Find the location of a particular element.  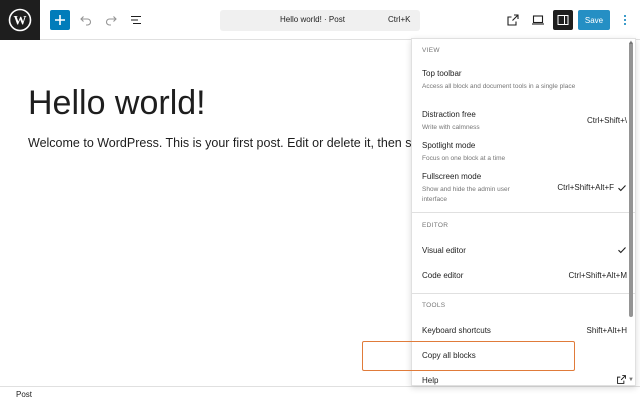

undo-icon is located at coordinates (85, 21).